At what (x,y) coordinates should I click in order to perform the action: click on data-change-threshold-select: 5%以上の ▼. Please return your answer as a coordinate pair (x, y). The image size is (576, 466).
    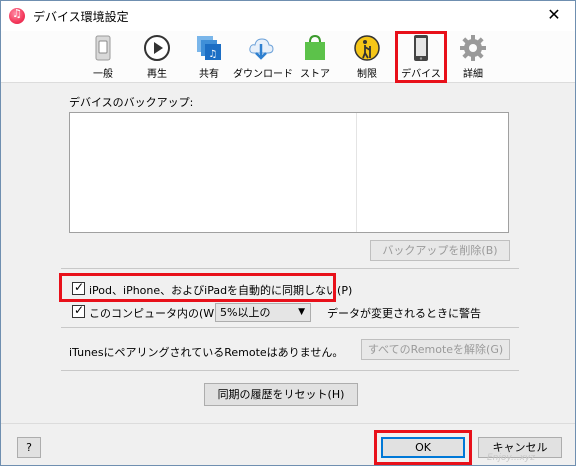
    Looking at the image, I should click on (263, 312).